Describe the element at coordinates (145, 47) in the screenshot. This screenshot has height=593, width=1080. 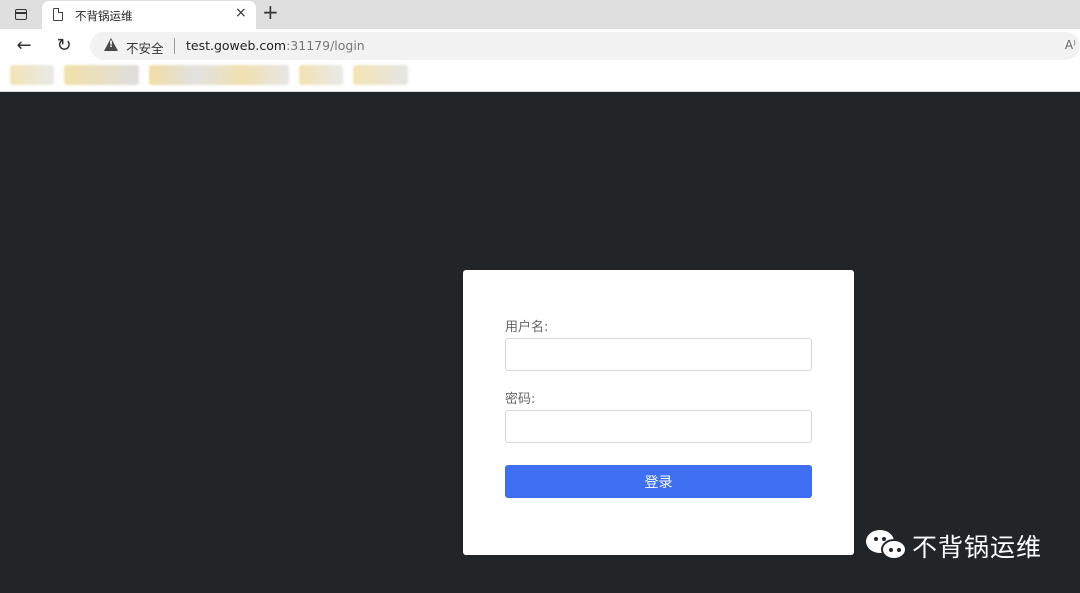
I see `security-status: 不安全` at that location.